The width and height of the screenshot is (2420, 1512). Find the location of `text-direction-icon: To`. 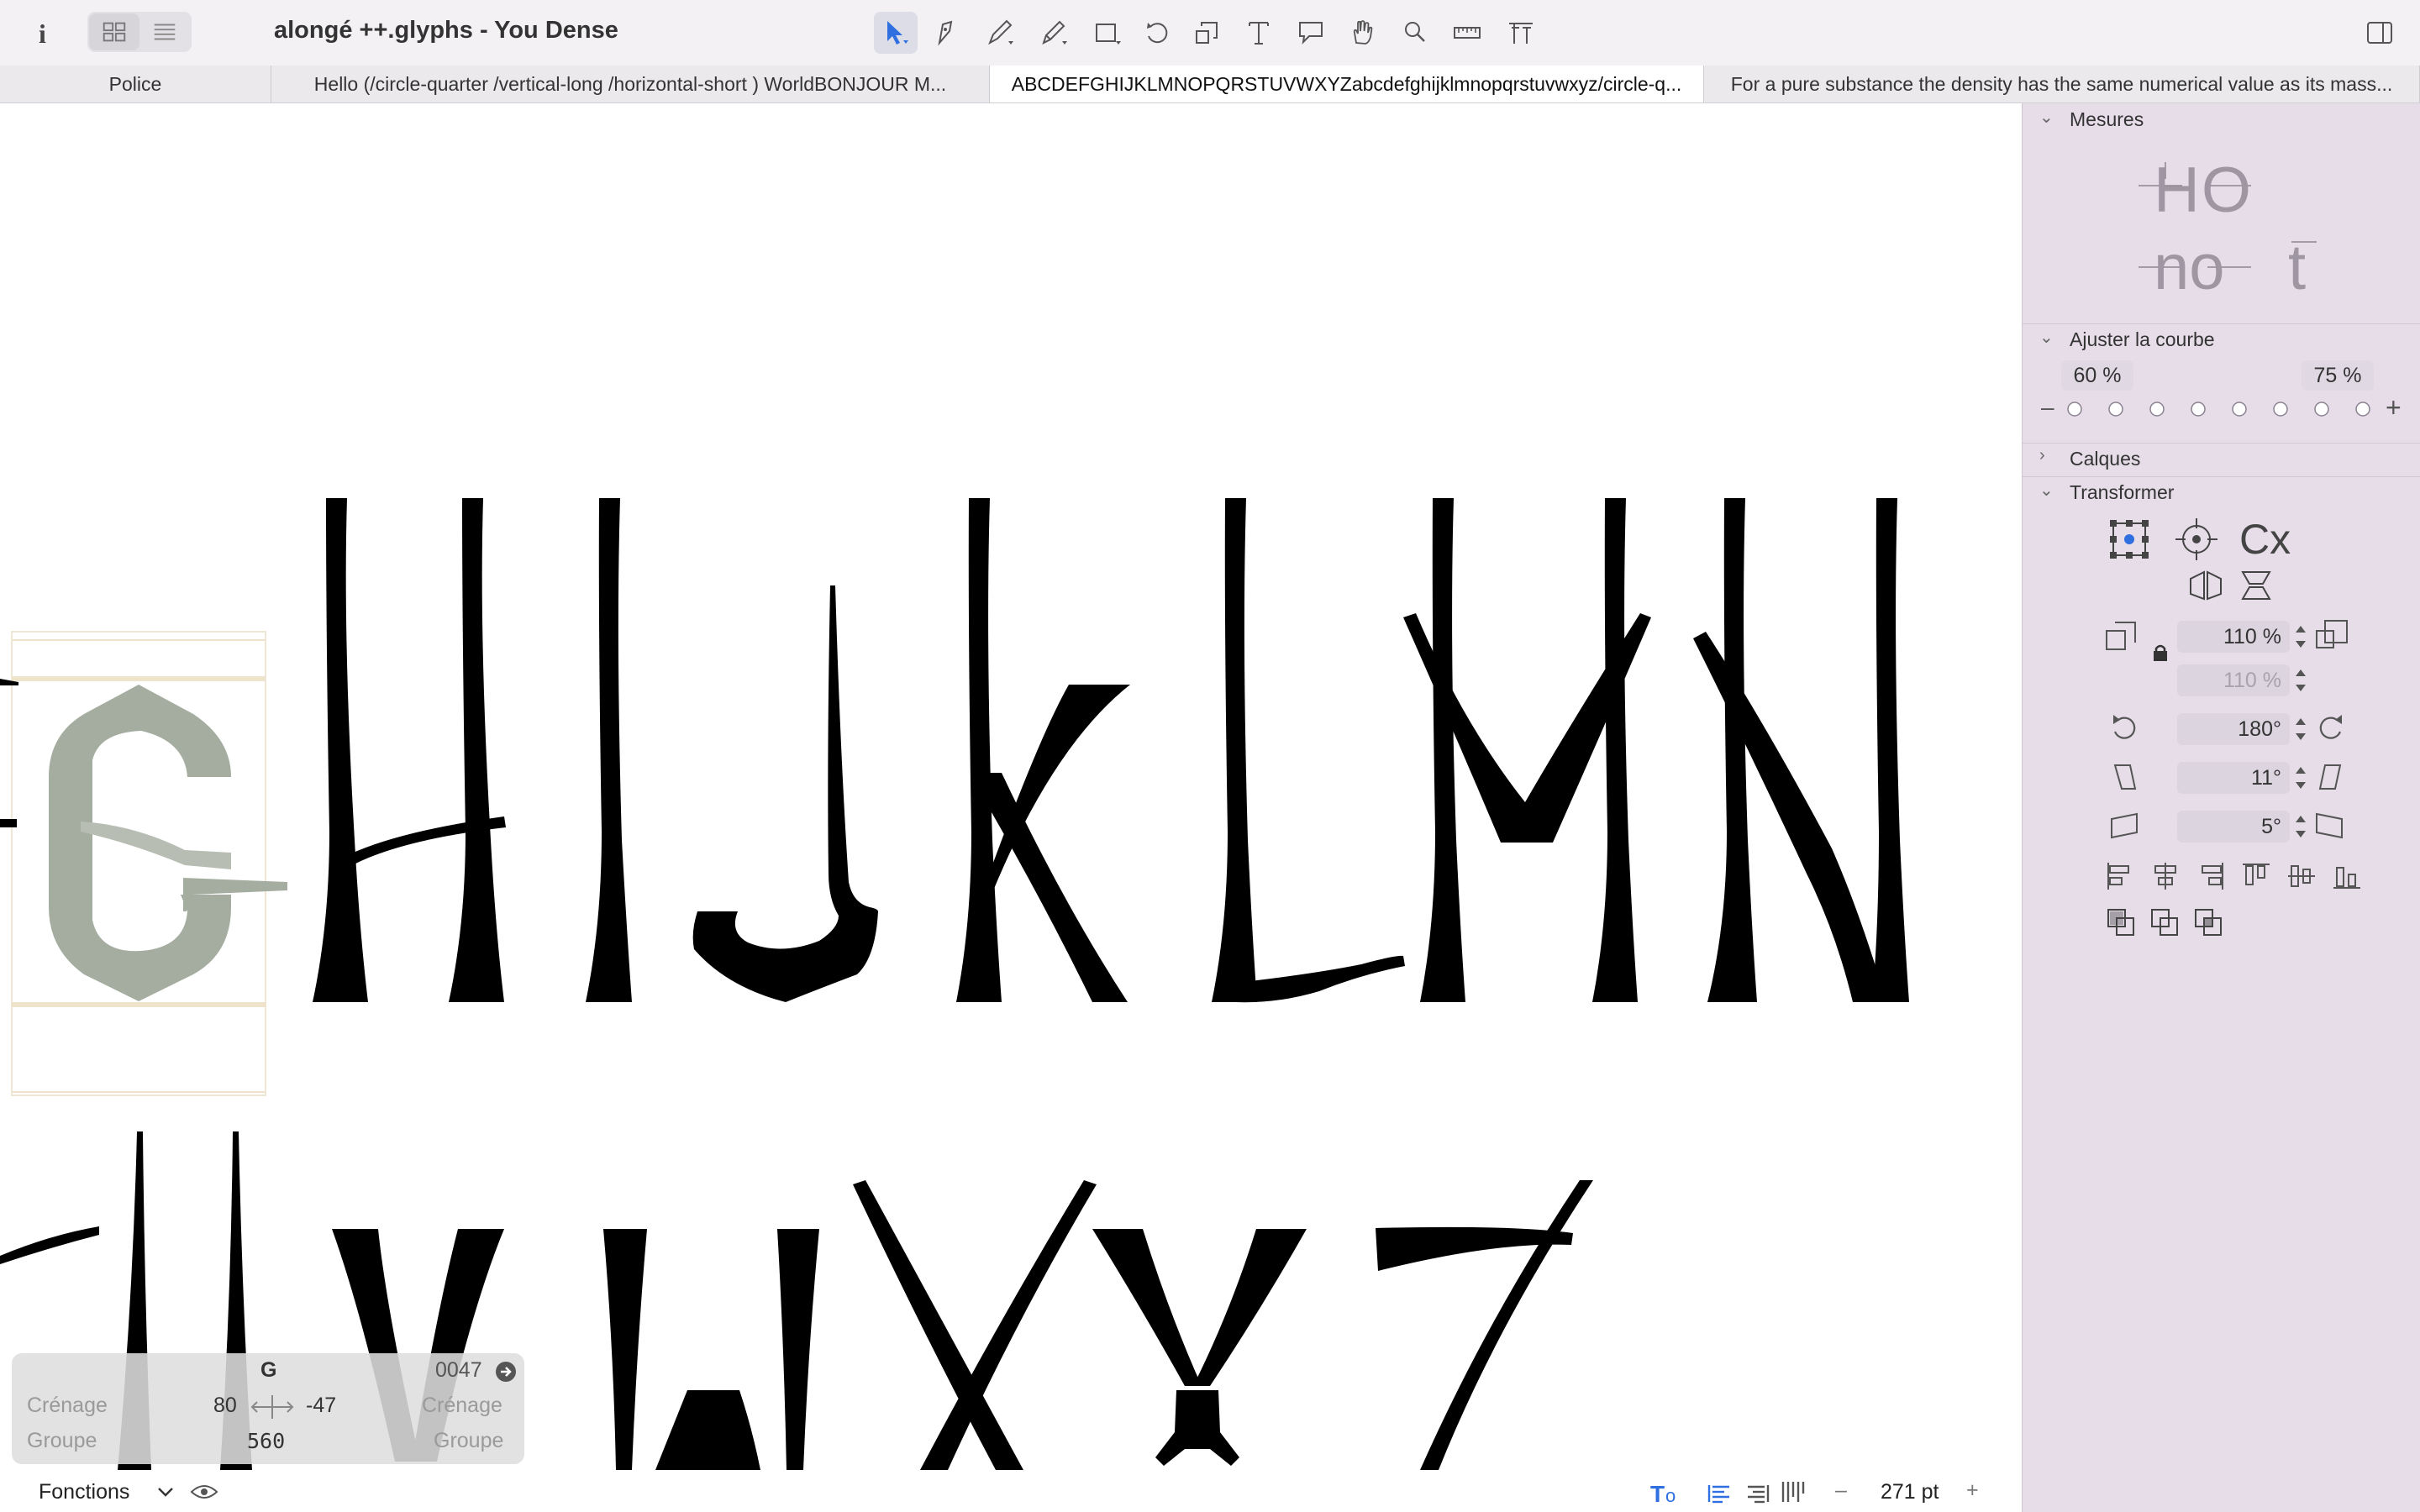

text-direction-icon: To is located at coordinates (1667, 1492).